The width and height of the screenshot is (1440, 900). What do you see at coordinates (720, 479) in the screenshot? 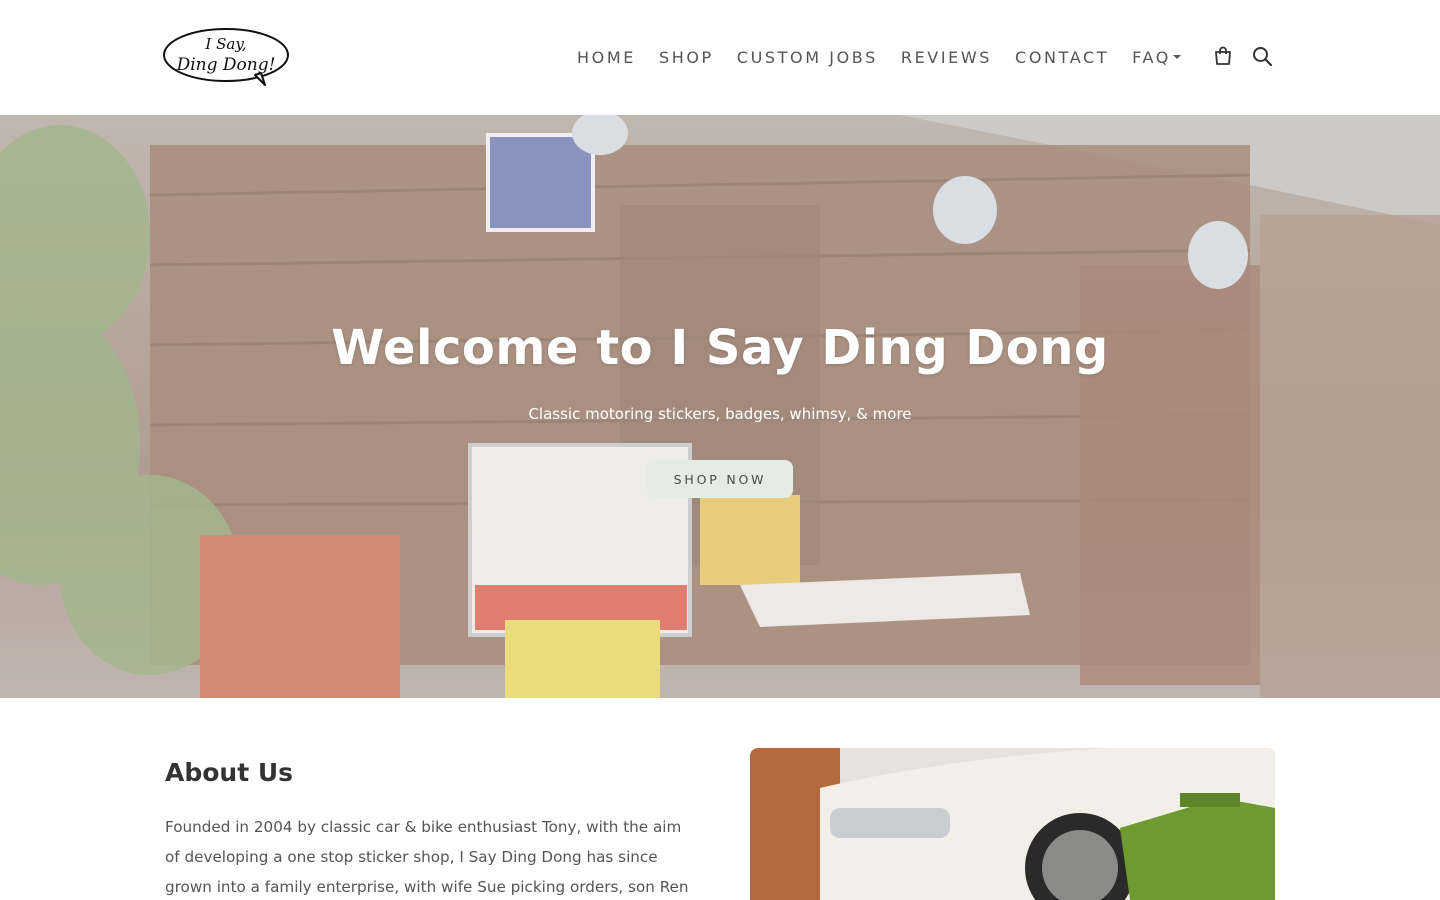
I see `shop-now-button: SHOP NOW` at bounding box center [720, 479].